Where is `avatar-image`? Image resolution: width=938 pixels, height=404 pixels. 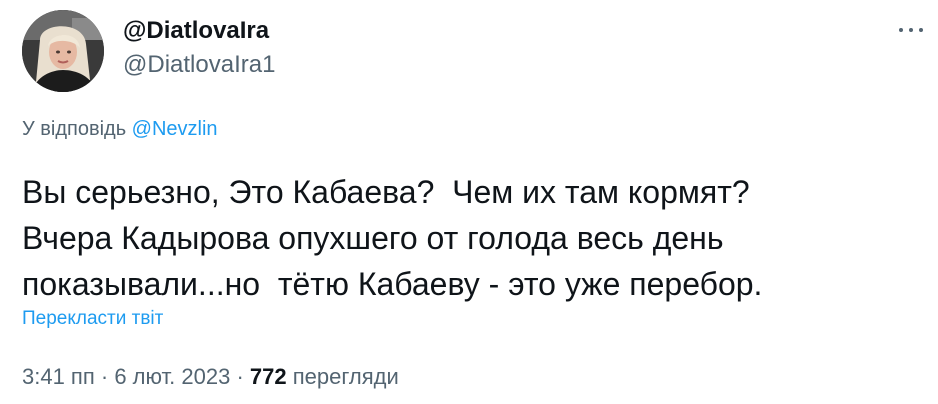 avatar-image is located at coordinates (63, 51).